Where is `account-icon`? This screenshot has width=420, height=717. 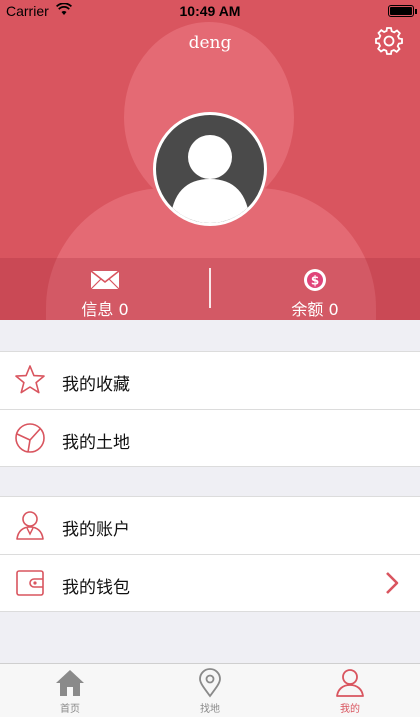
account-icon is located at coordinates (30, 525).